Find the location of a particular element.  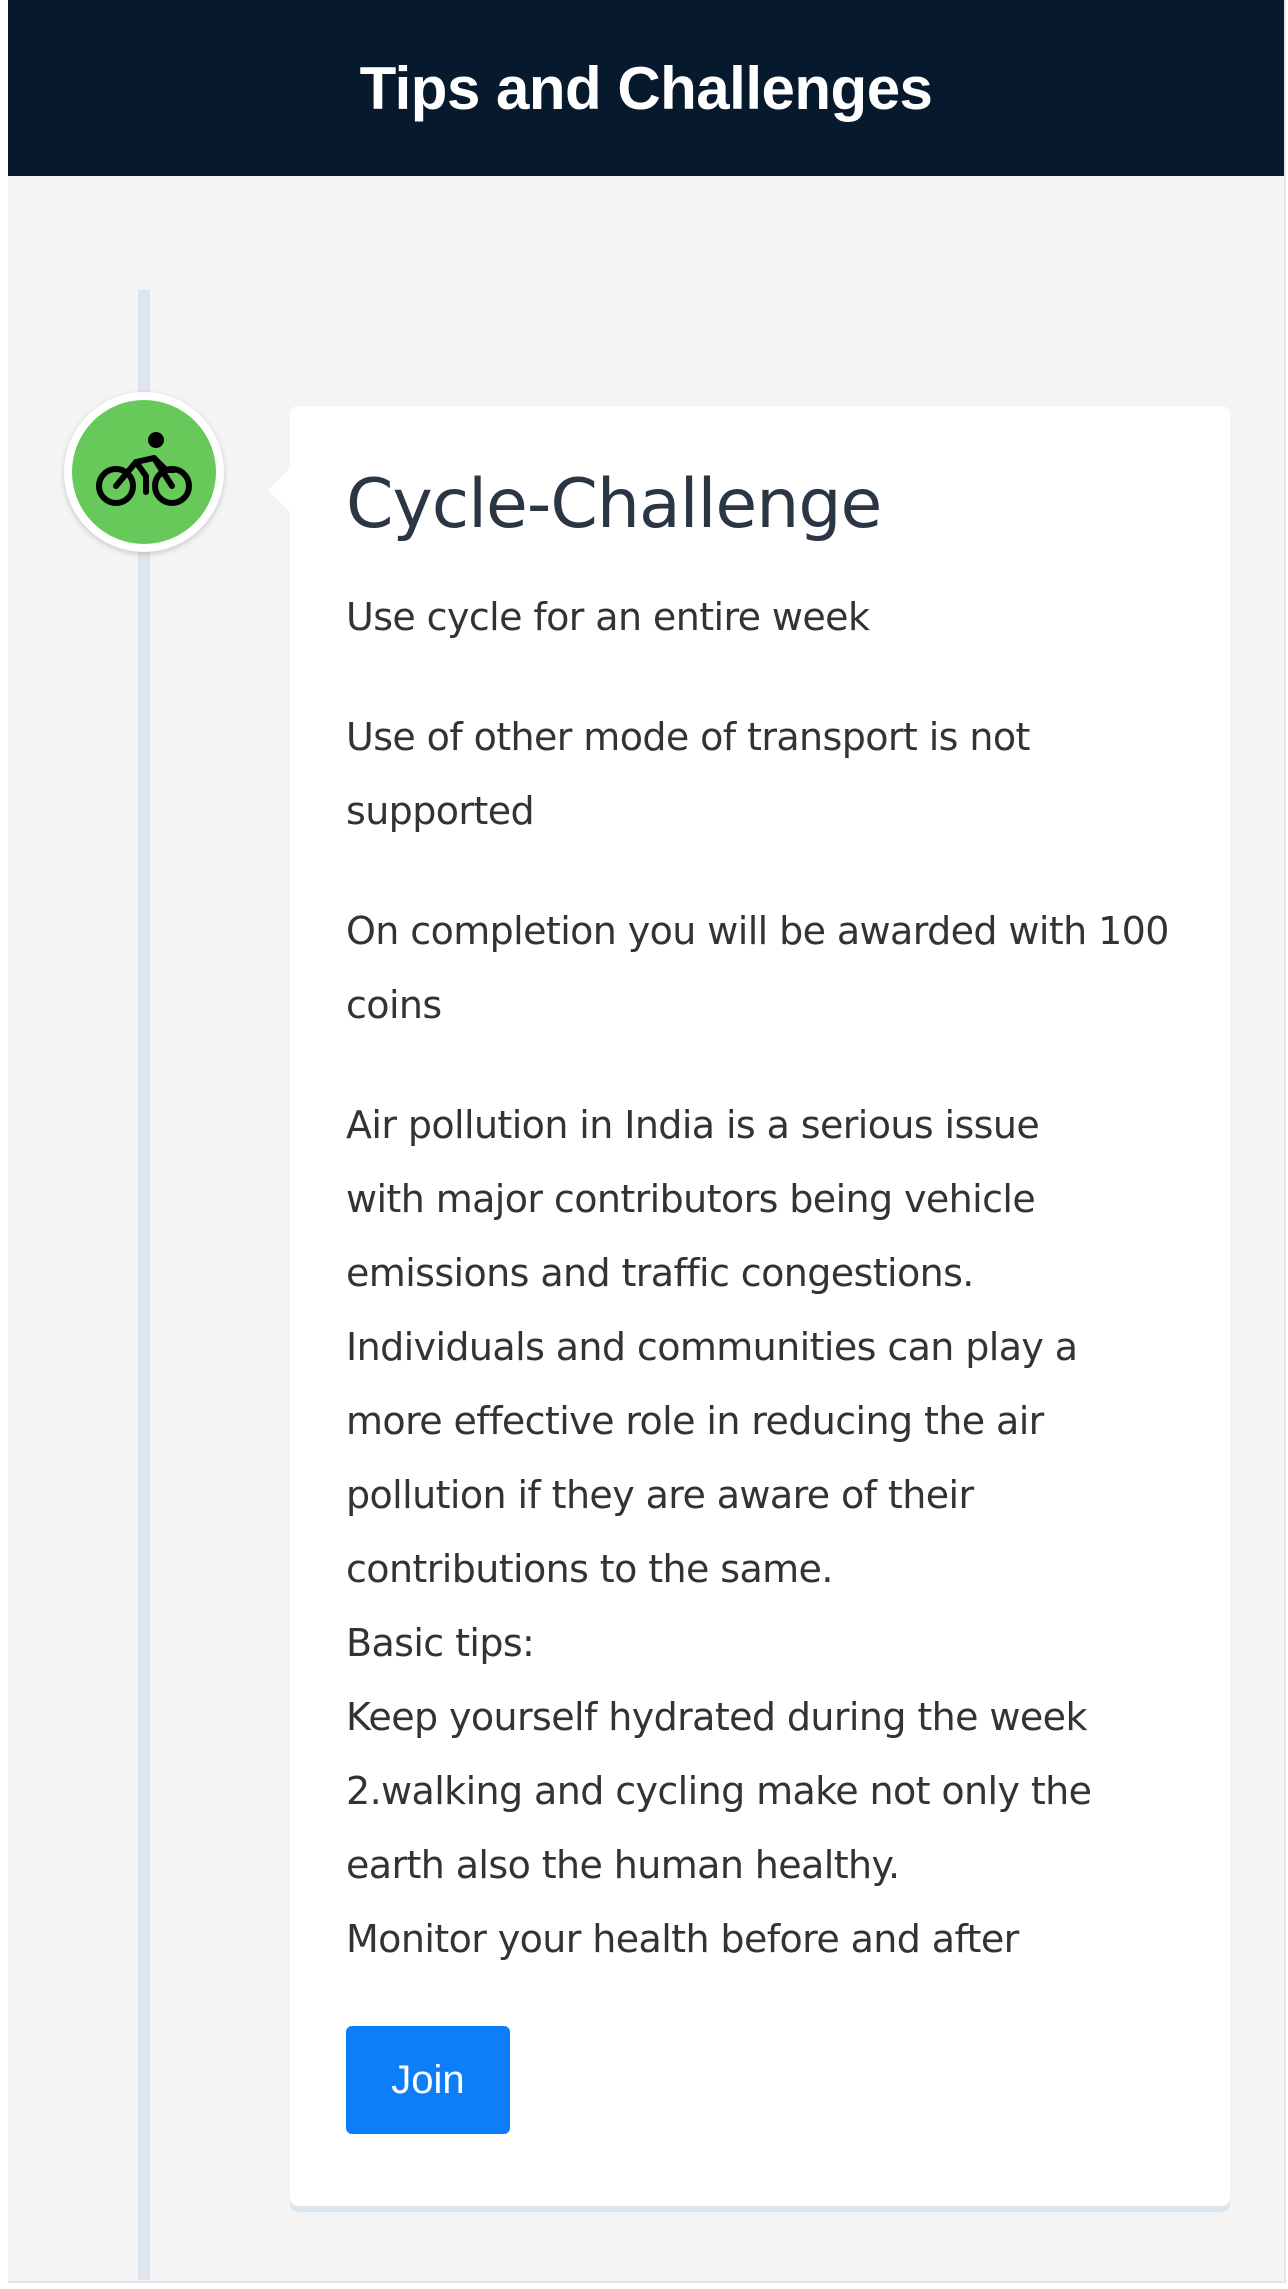

timeline-marker-badge is located at coordinates (144, 472).